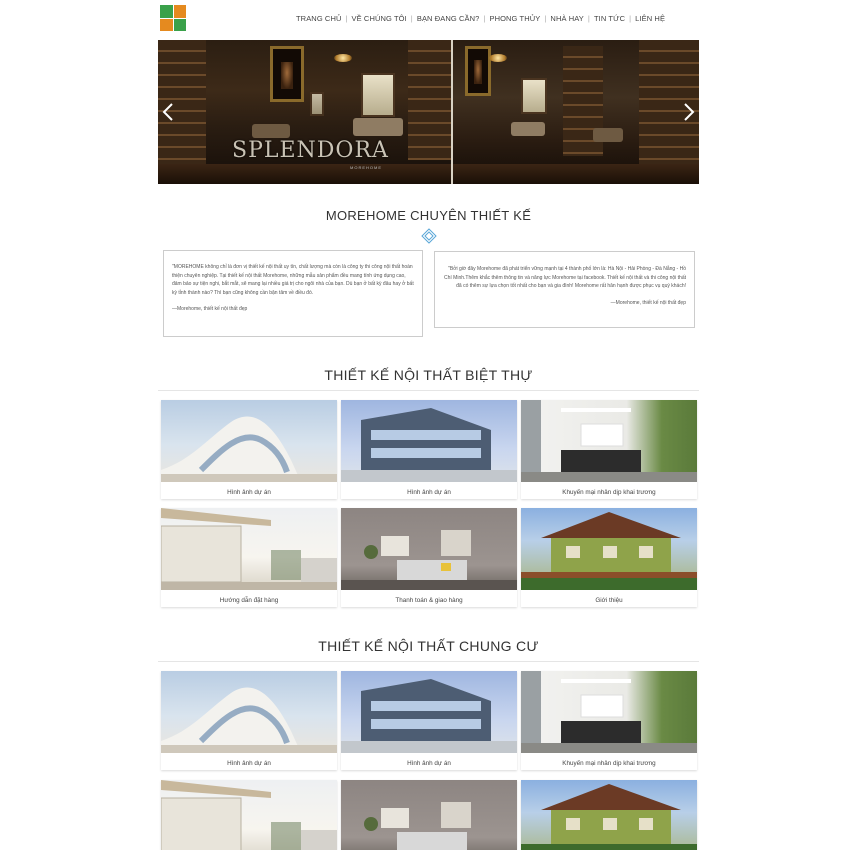 This screenshot has width=850, height=850. I want to click on nav-about: VỀ CHÚNG TÔI, so click(379, 18).